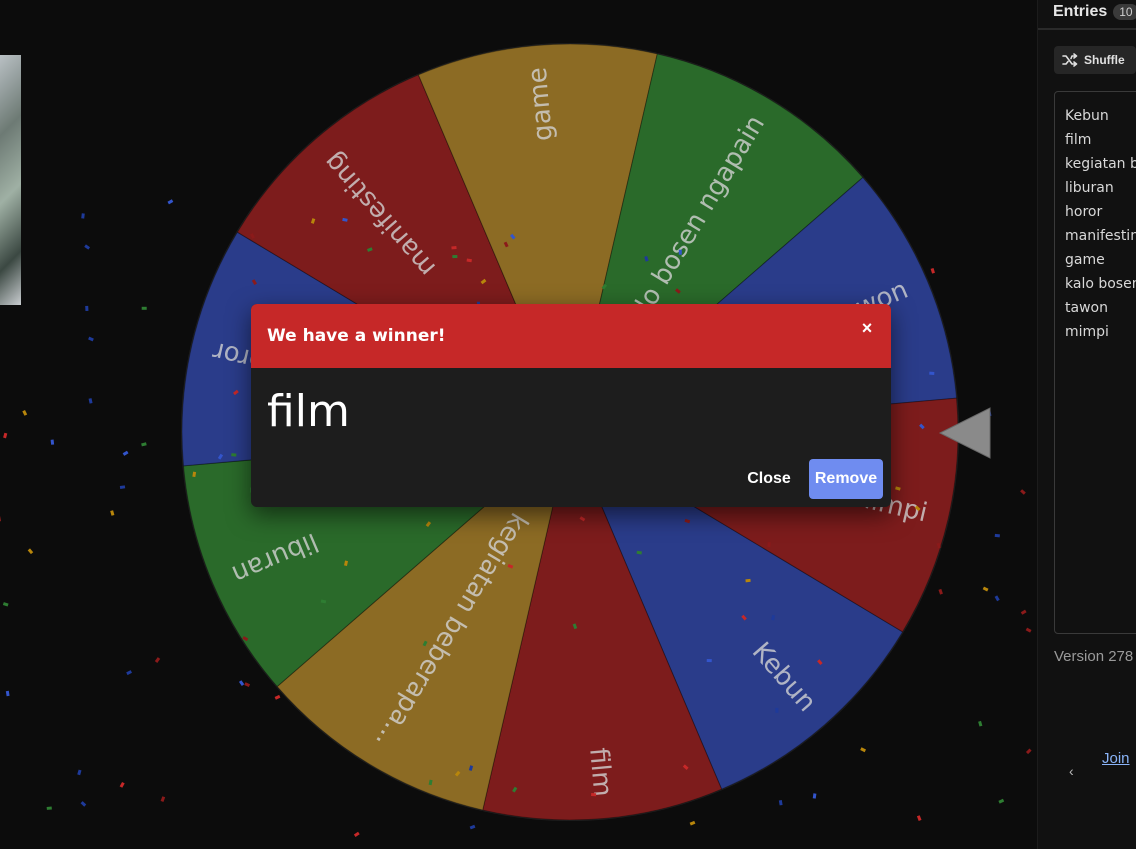 The image size is (1136, 849). Describe the element at coordinates (541, 104) in the screenshot. I see `wheel-segment-label: game` at that location.